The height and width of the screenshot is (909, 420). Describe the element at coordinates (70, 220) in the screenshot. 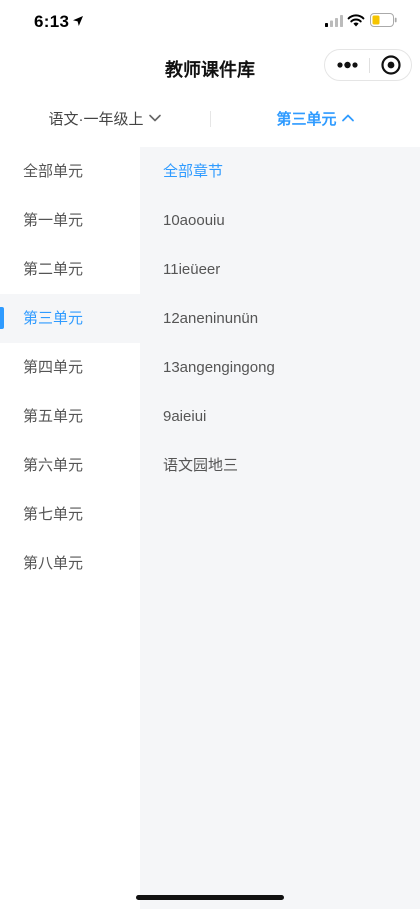

I see `sidebar-item-unit-1: 第一单元` at that location.